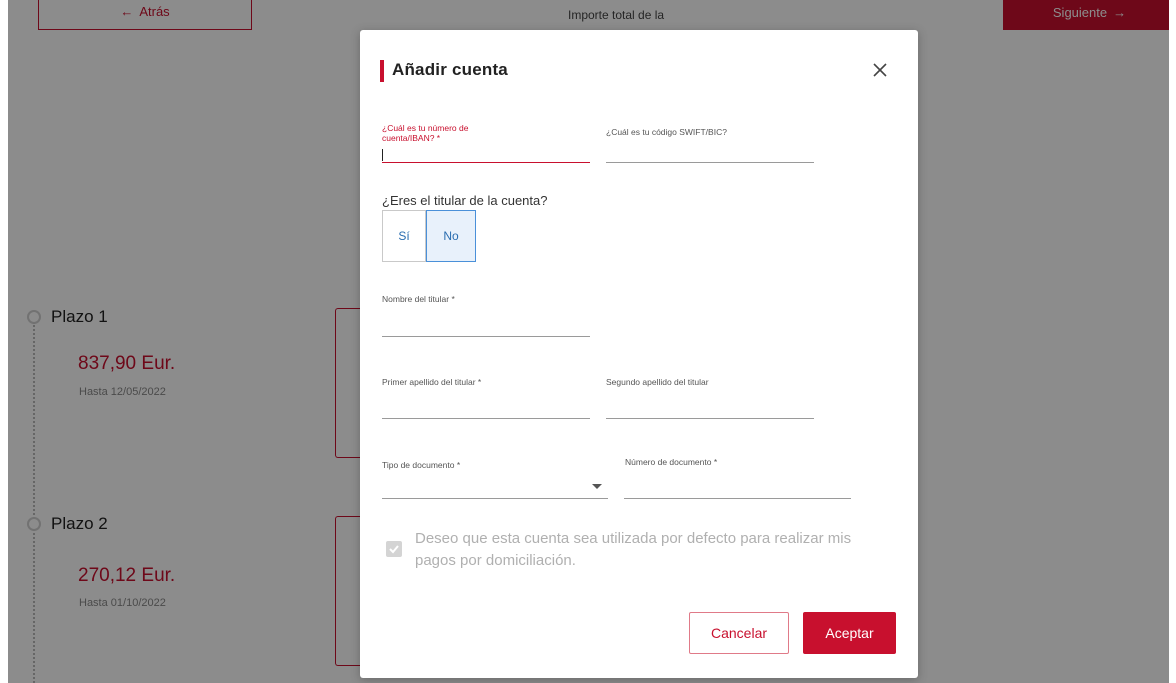 This screenshot has width=1176, height=683. Describe the element at coordinates (418, 299) in the screenshot. I see `holder-name-label: Nombre del titular *` at that location.